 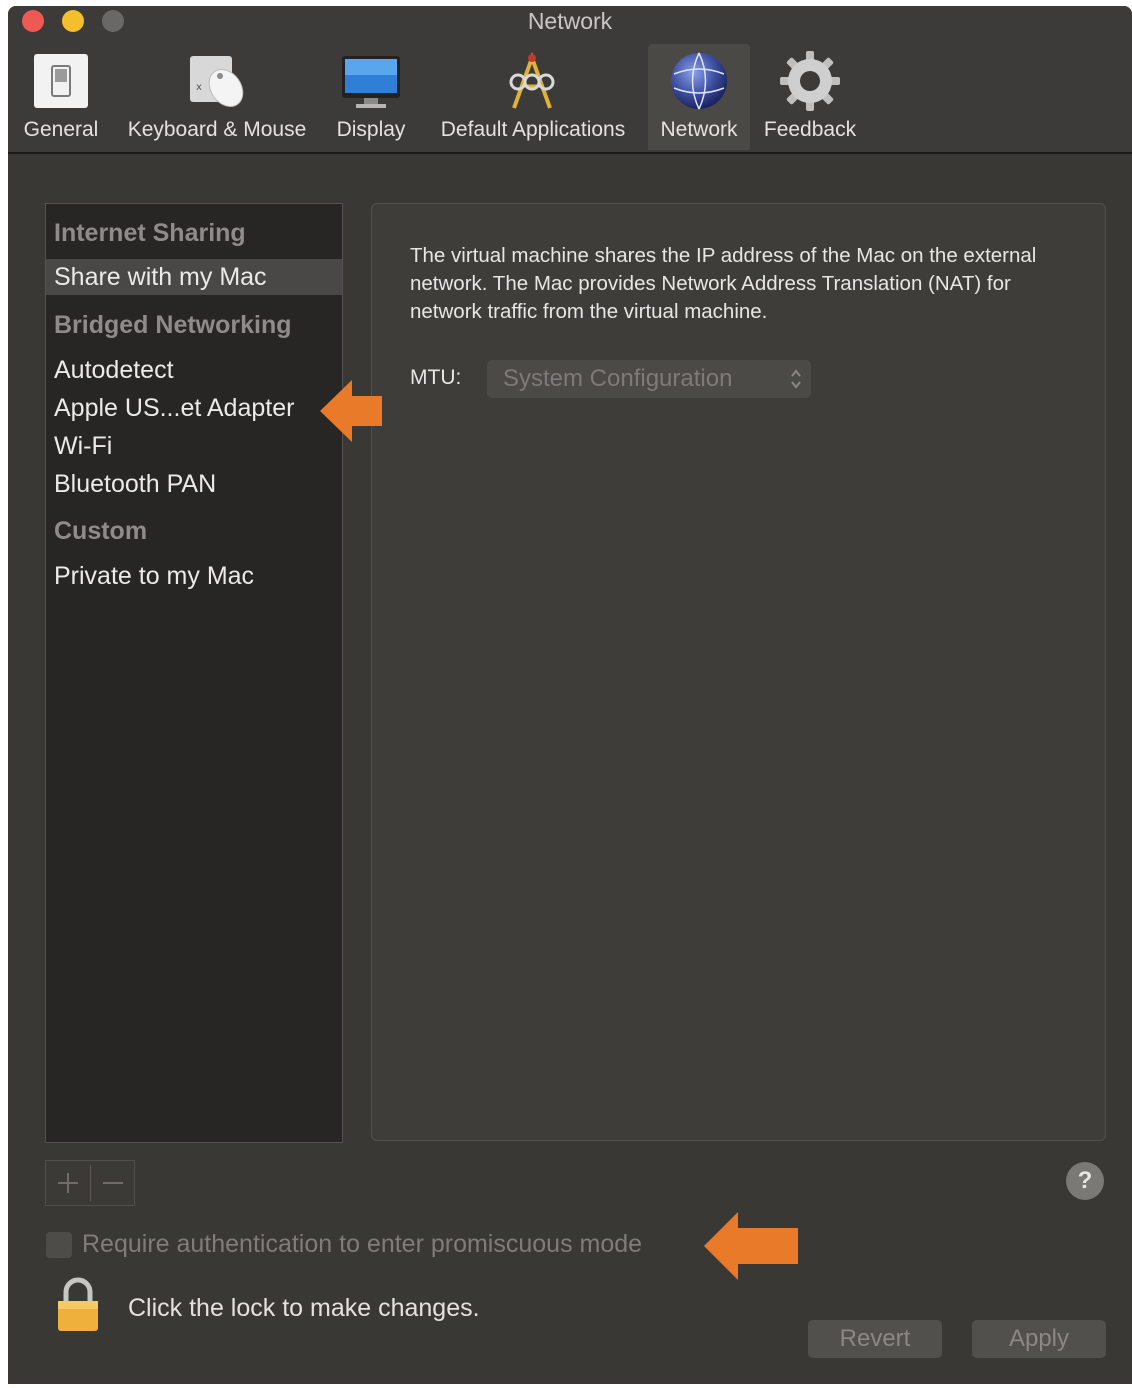 I want to click on toolbar-item-default-applications: Default Applications, so click(x=533, y=97).